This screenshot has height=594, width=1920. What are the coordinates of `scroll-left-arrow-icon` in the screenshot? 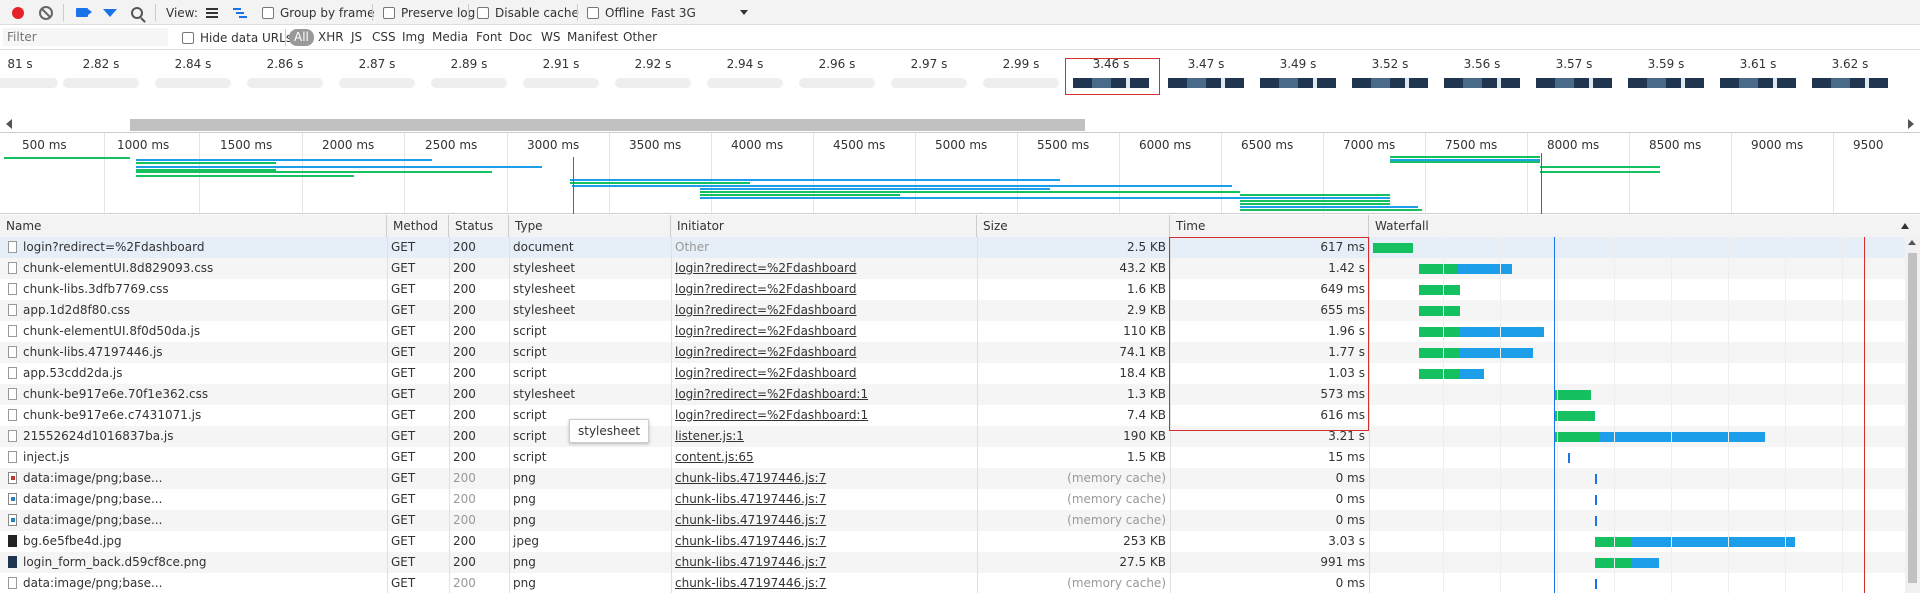 It's located at (9, 124).